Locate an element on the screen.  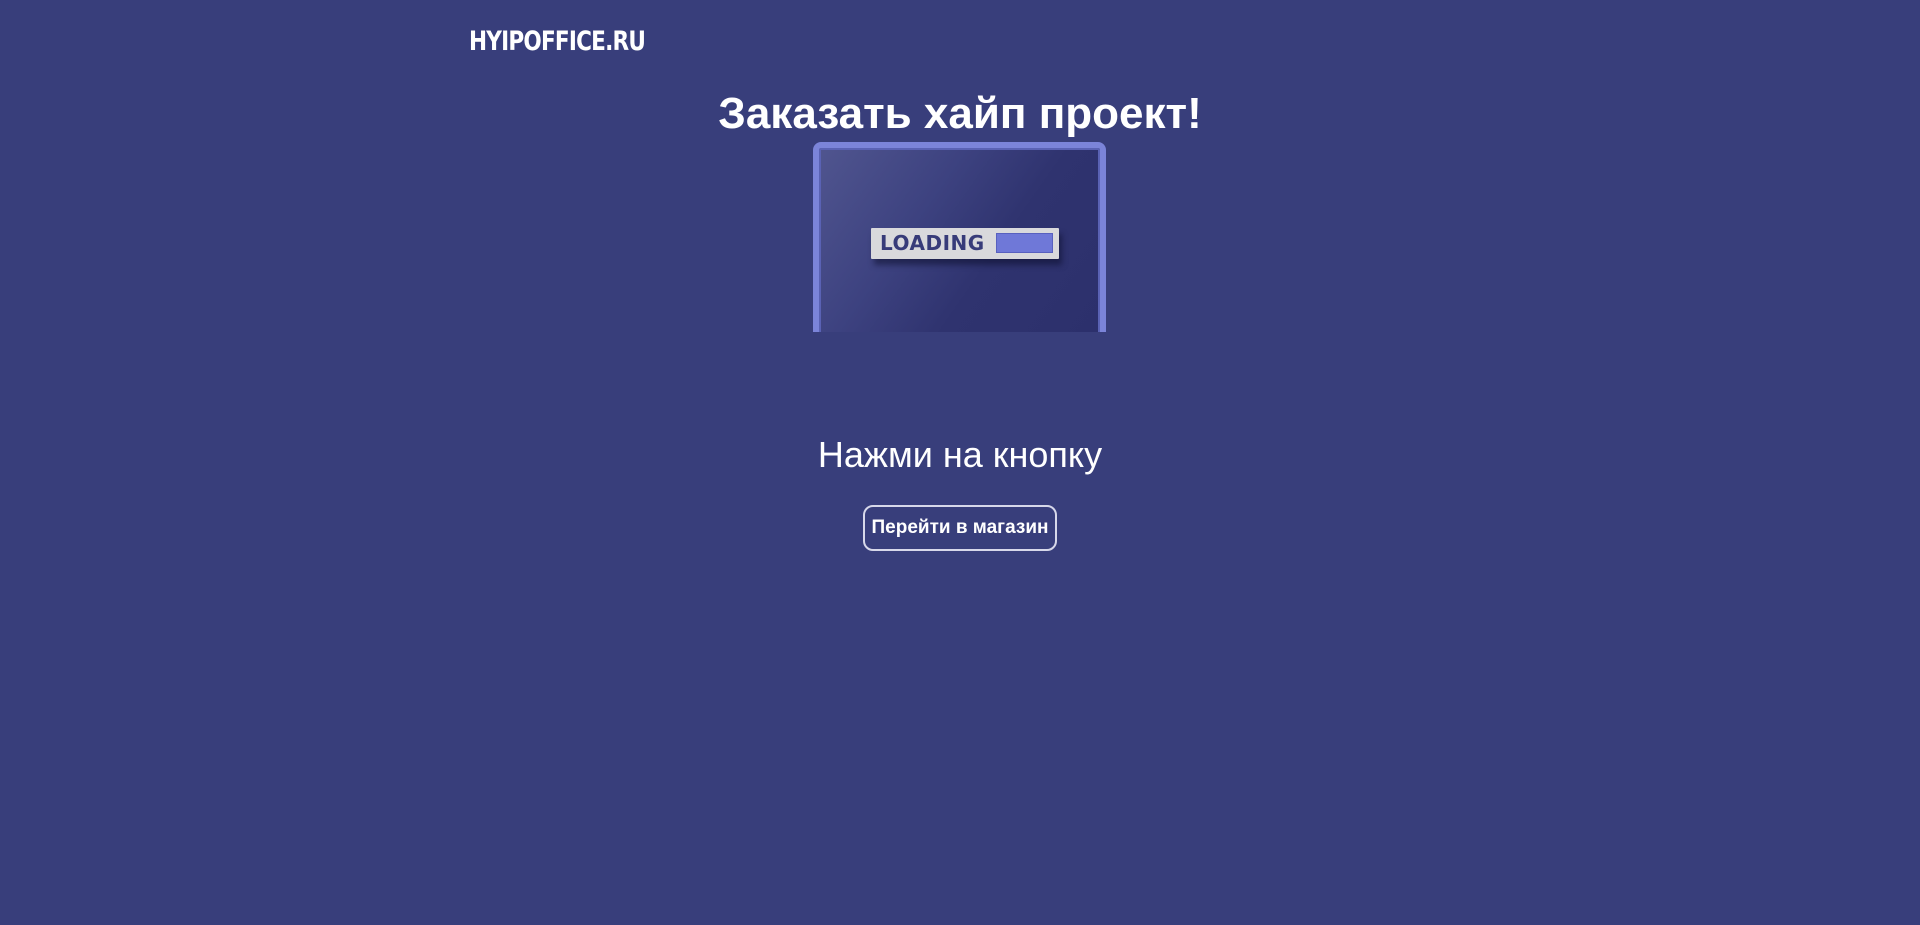
call-to-action-text: Нажми на кнопку is located at coordinates (960, 454).